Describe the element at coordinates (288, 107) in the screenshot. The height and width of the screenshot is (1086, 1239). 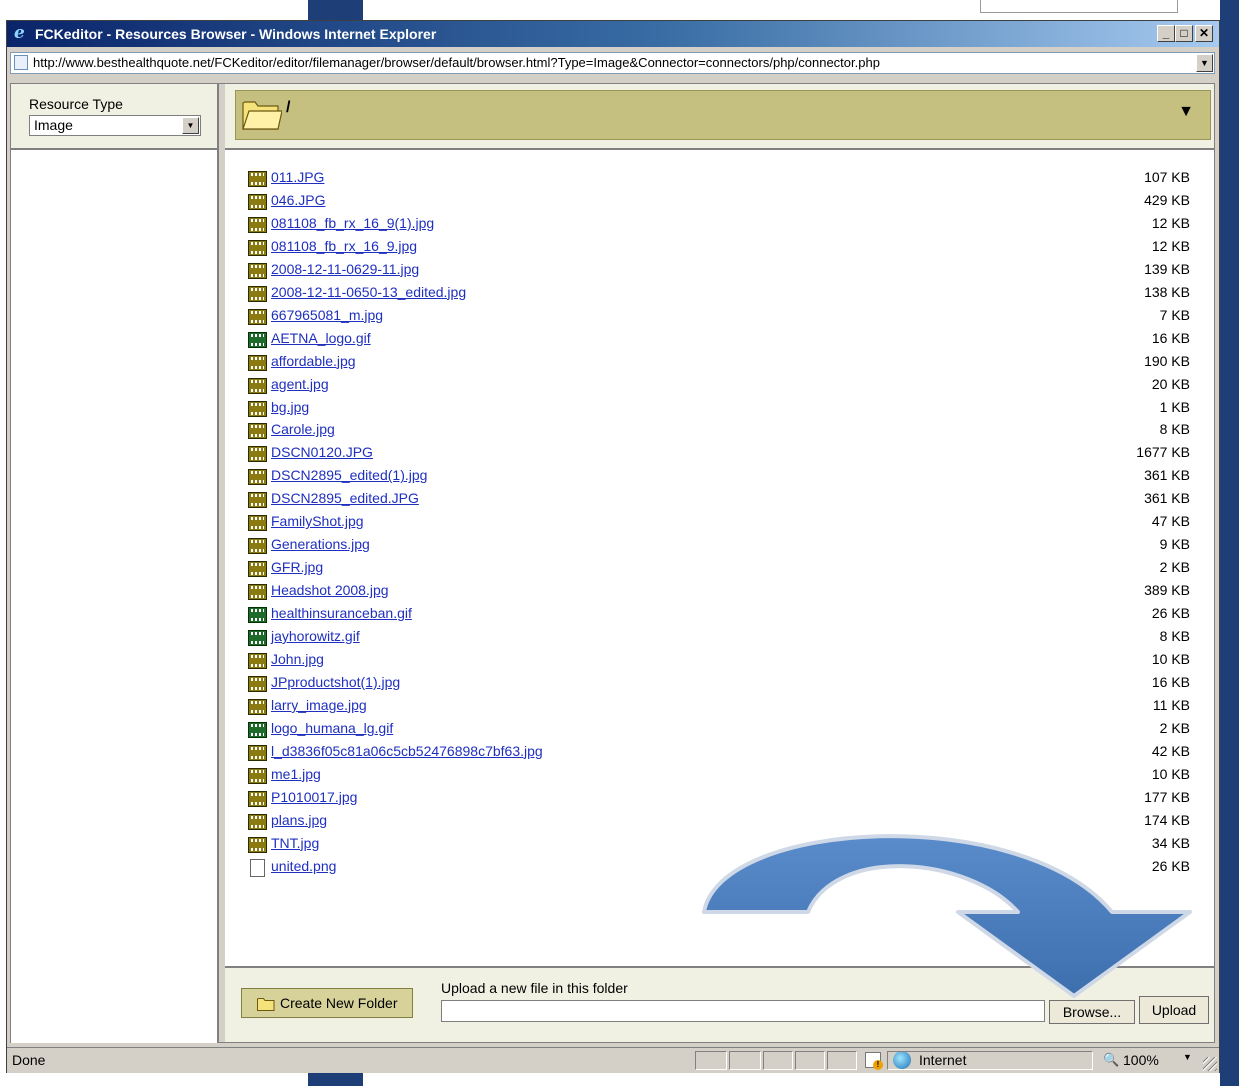
I see `current-folder-path: /` at that location.